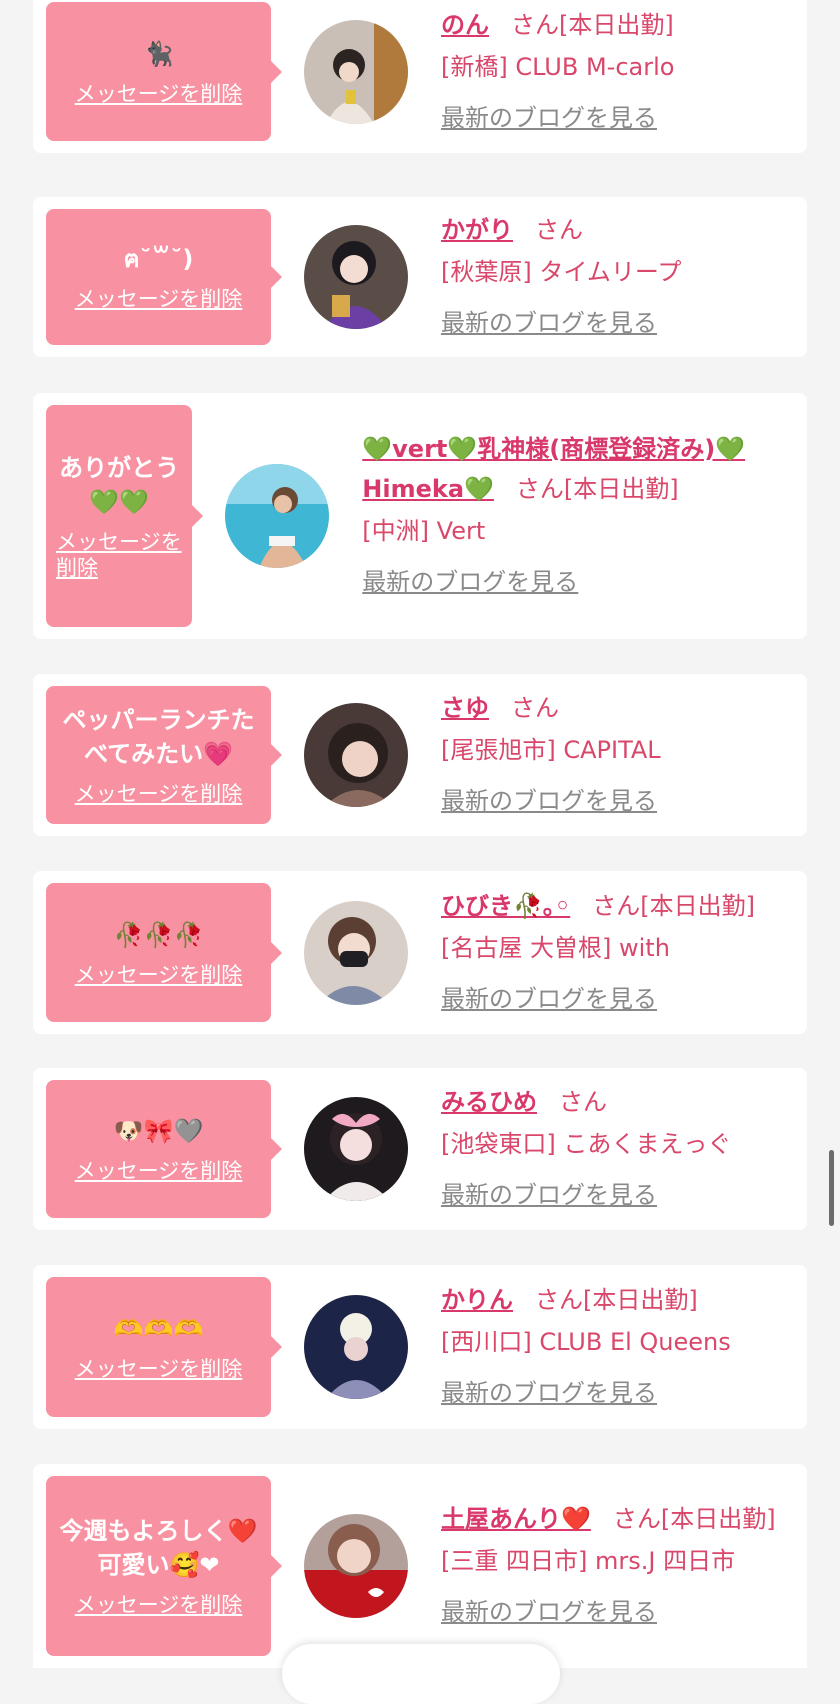 The width and height of the screenshot is (840, 1704). I want to click on cast-info: さゆ さん [尾張旭市] CAPITAL 最新のブログを見る, so click(624, 755).